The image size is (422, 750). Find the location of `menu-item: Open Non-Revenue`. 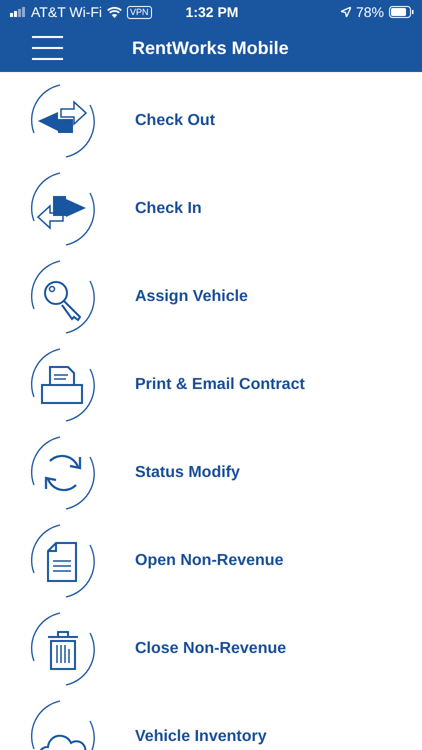

menu-item: Open Non-Revenue is located at coordinates (211, 561).